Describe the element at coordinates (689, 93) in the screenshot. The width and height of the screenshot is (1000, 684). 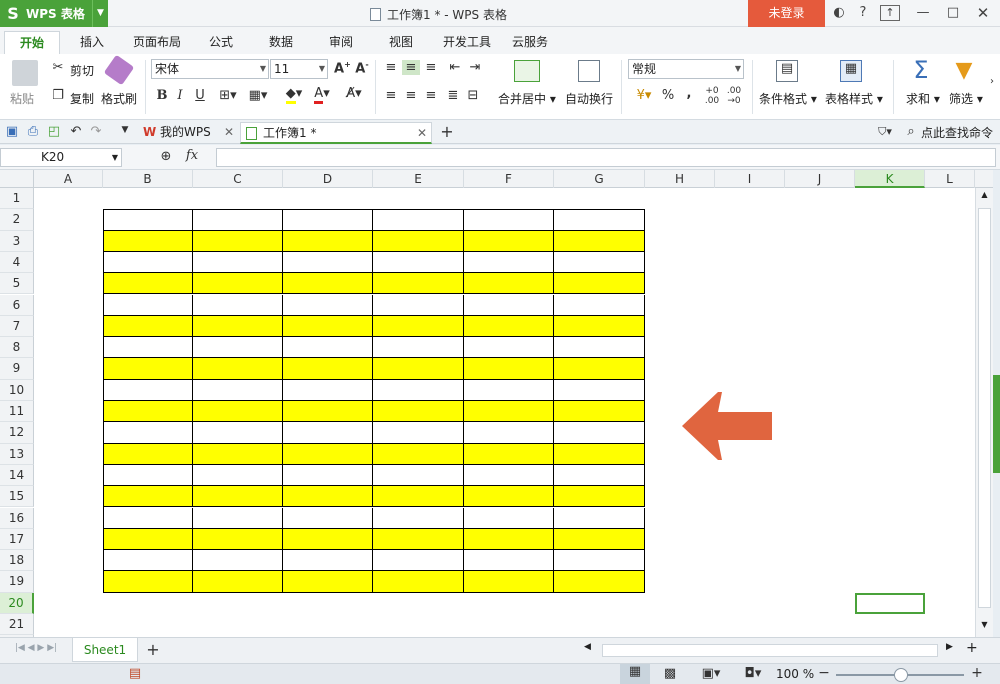
I see `comma-button: ,` at that location.